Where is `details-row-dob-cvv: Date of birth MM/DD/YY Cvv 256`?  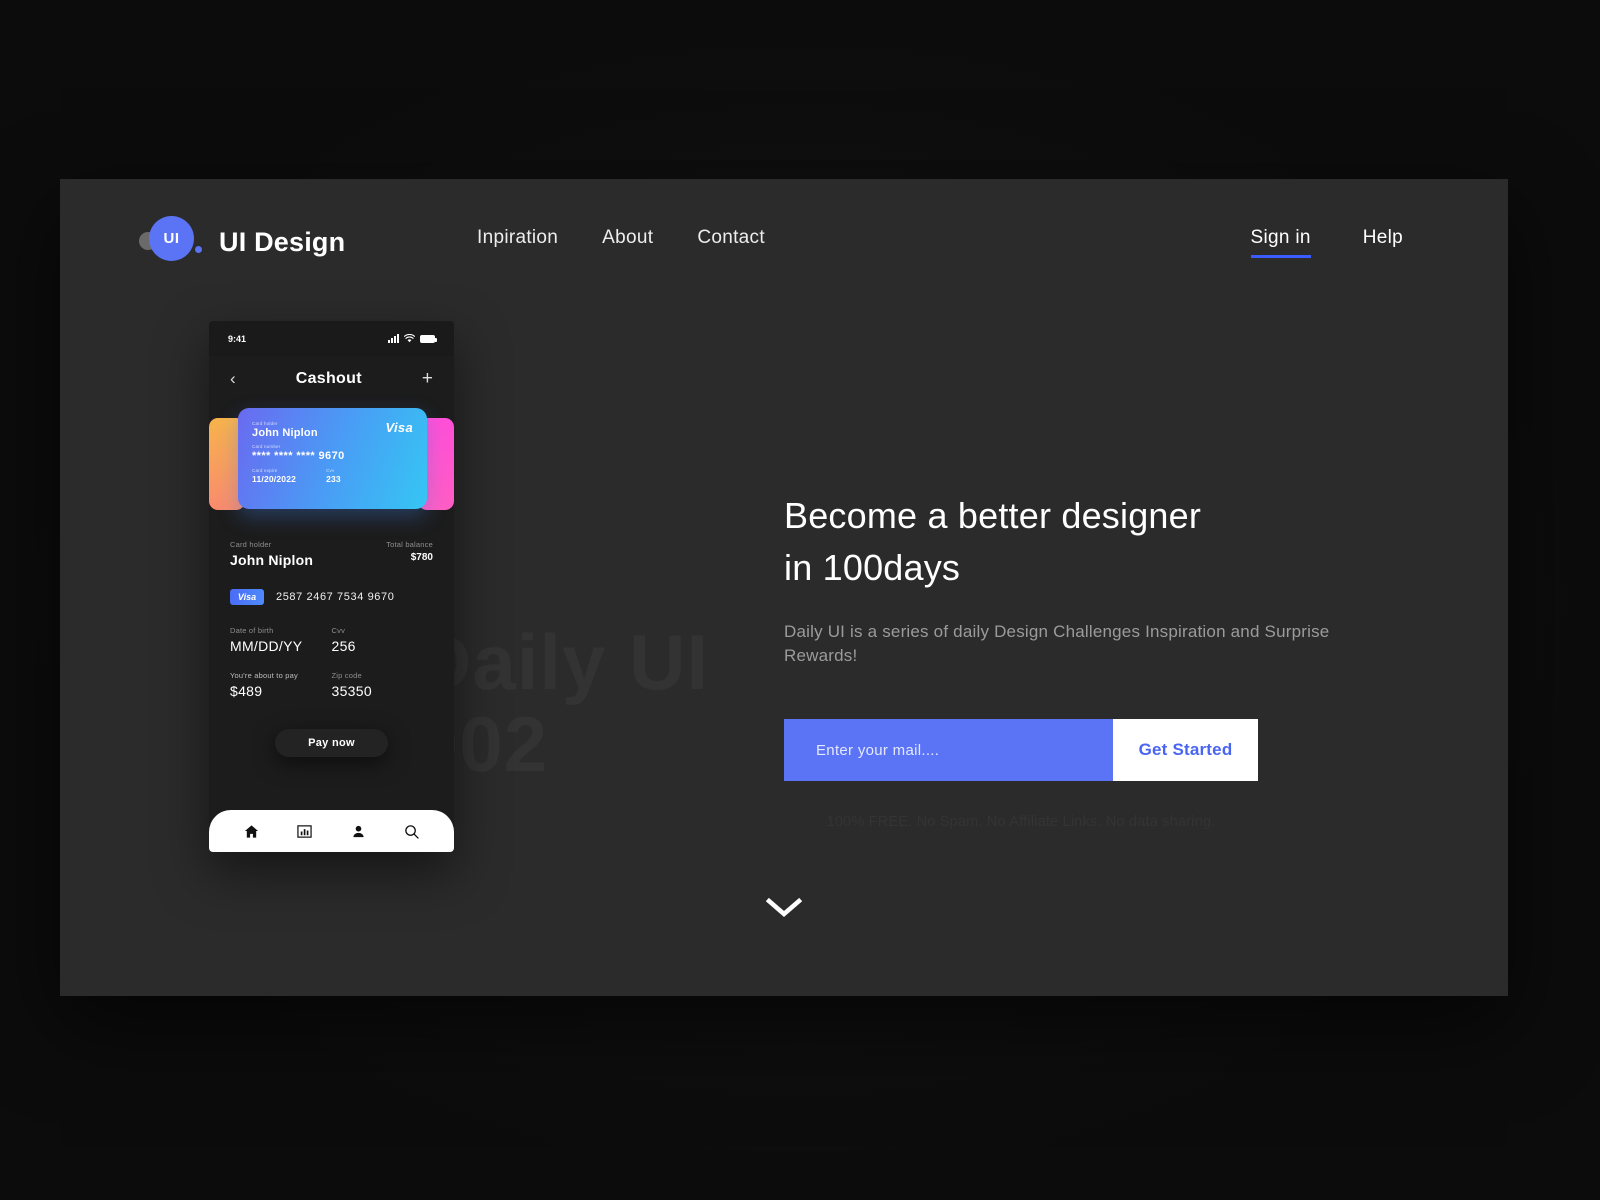 details-row-dob-cvv: Date of birth MM/DD/YY Cvv 256 is located at coordinates (331, 640).